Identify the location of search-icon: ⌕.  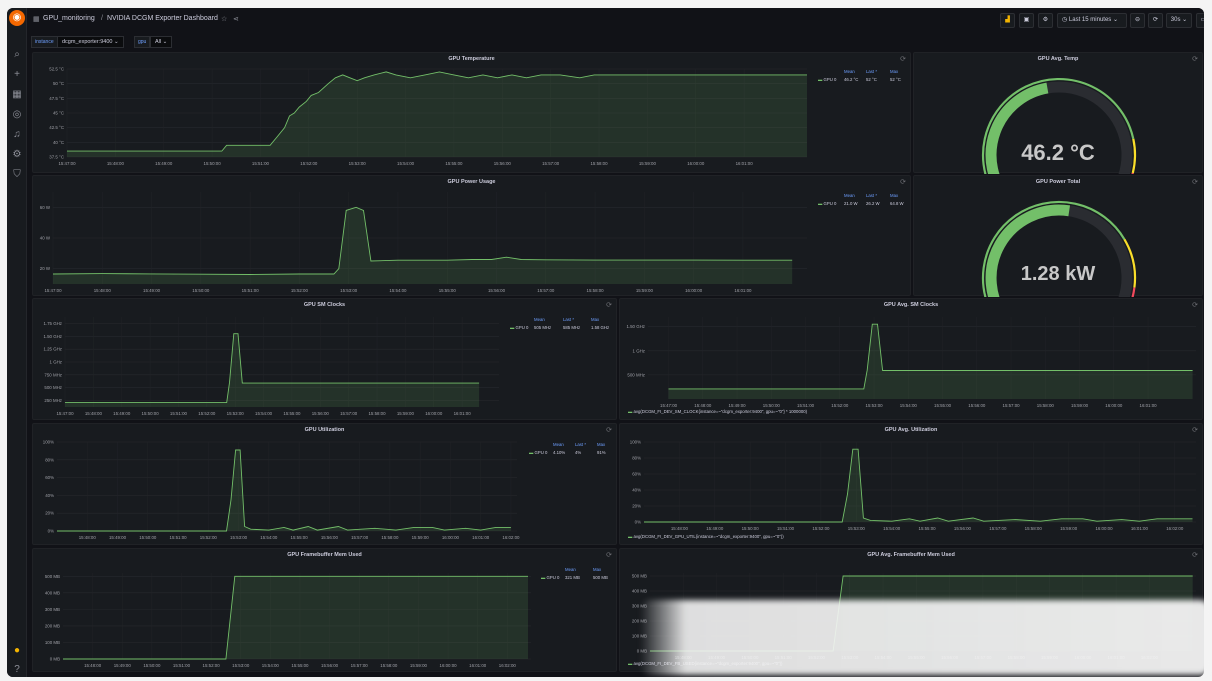
(17, 55).